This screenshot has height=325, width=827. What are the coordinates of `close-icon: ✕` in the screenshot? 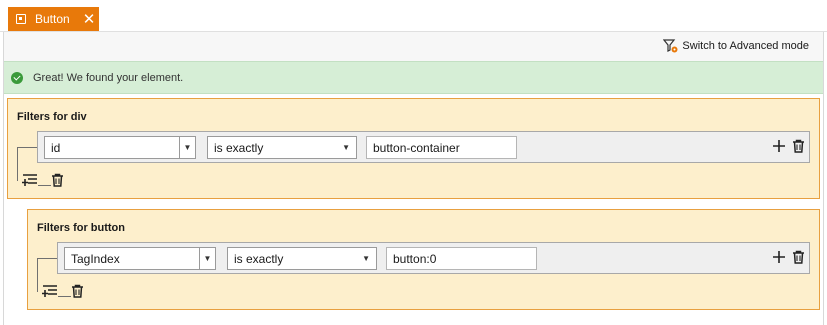 It's located at (89, 19).